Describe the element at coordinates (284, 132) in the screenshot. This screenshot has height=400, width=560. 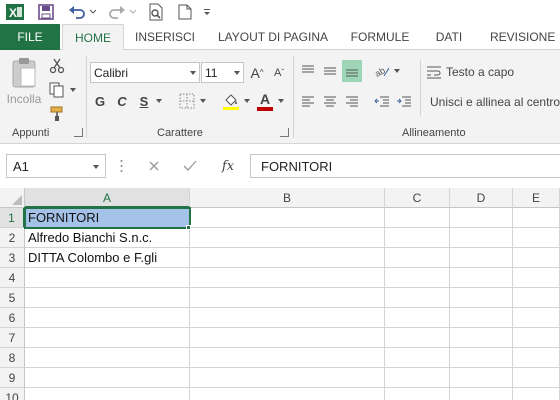
I see `font-launcher-icon` at that location.